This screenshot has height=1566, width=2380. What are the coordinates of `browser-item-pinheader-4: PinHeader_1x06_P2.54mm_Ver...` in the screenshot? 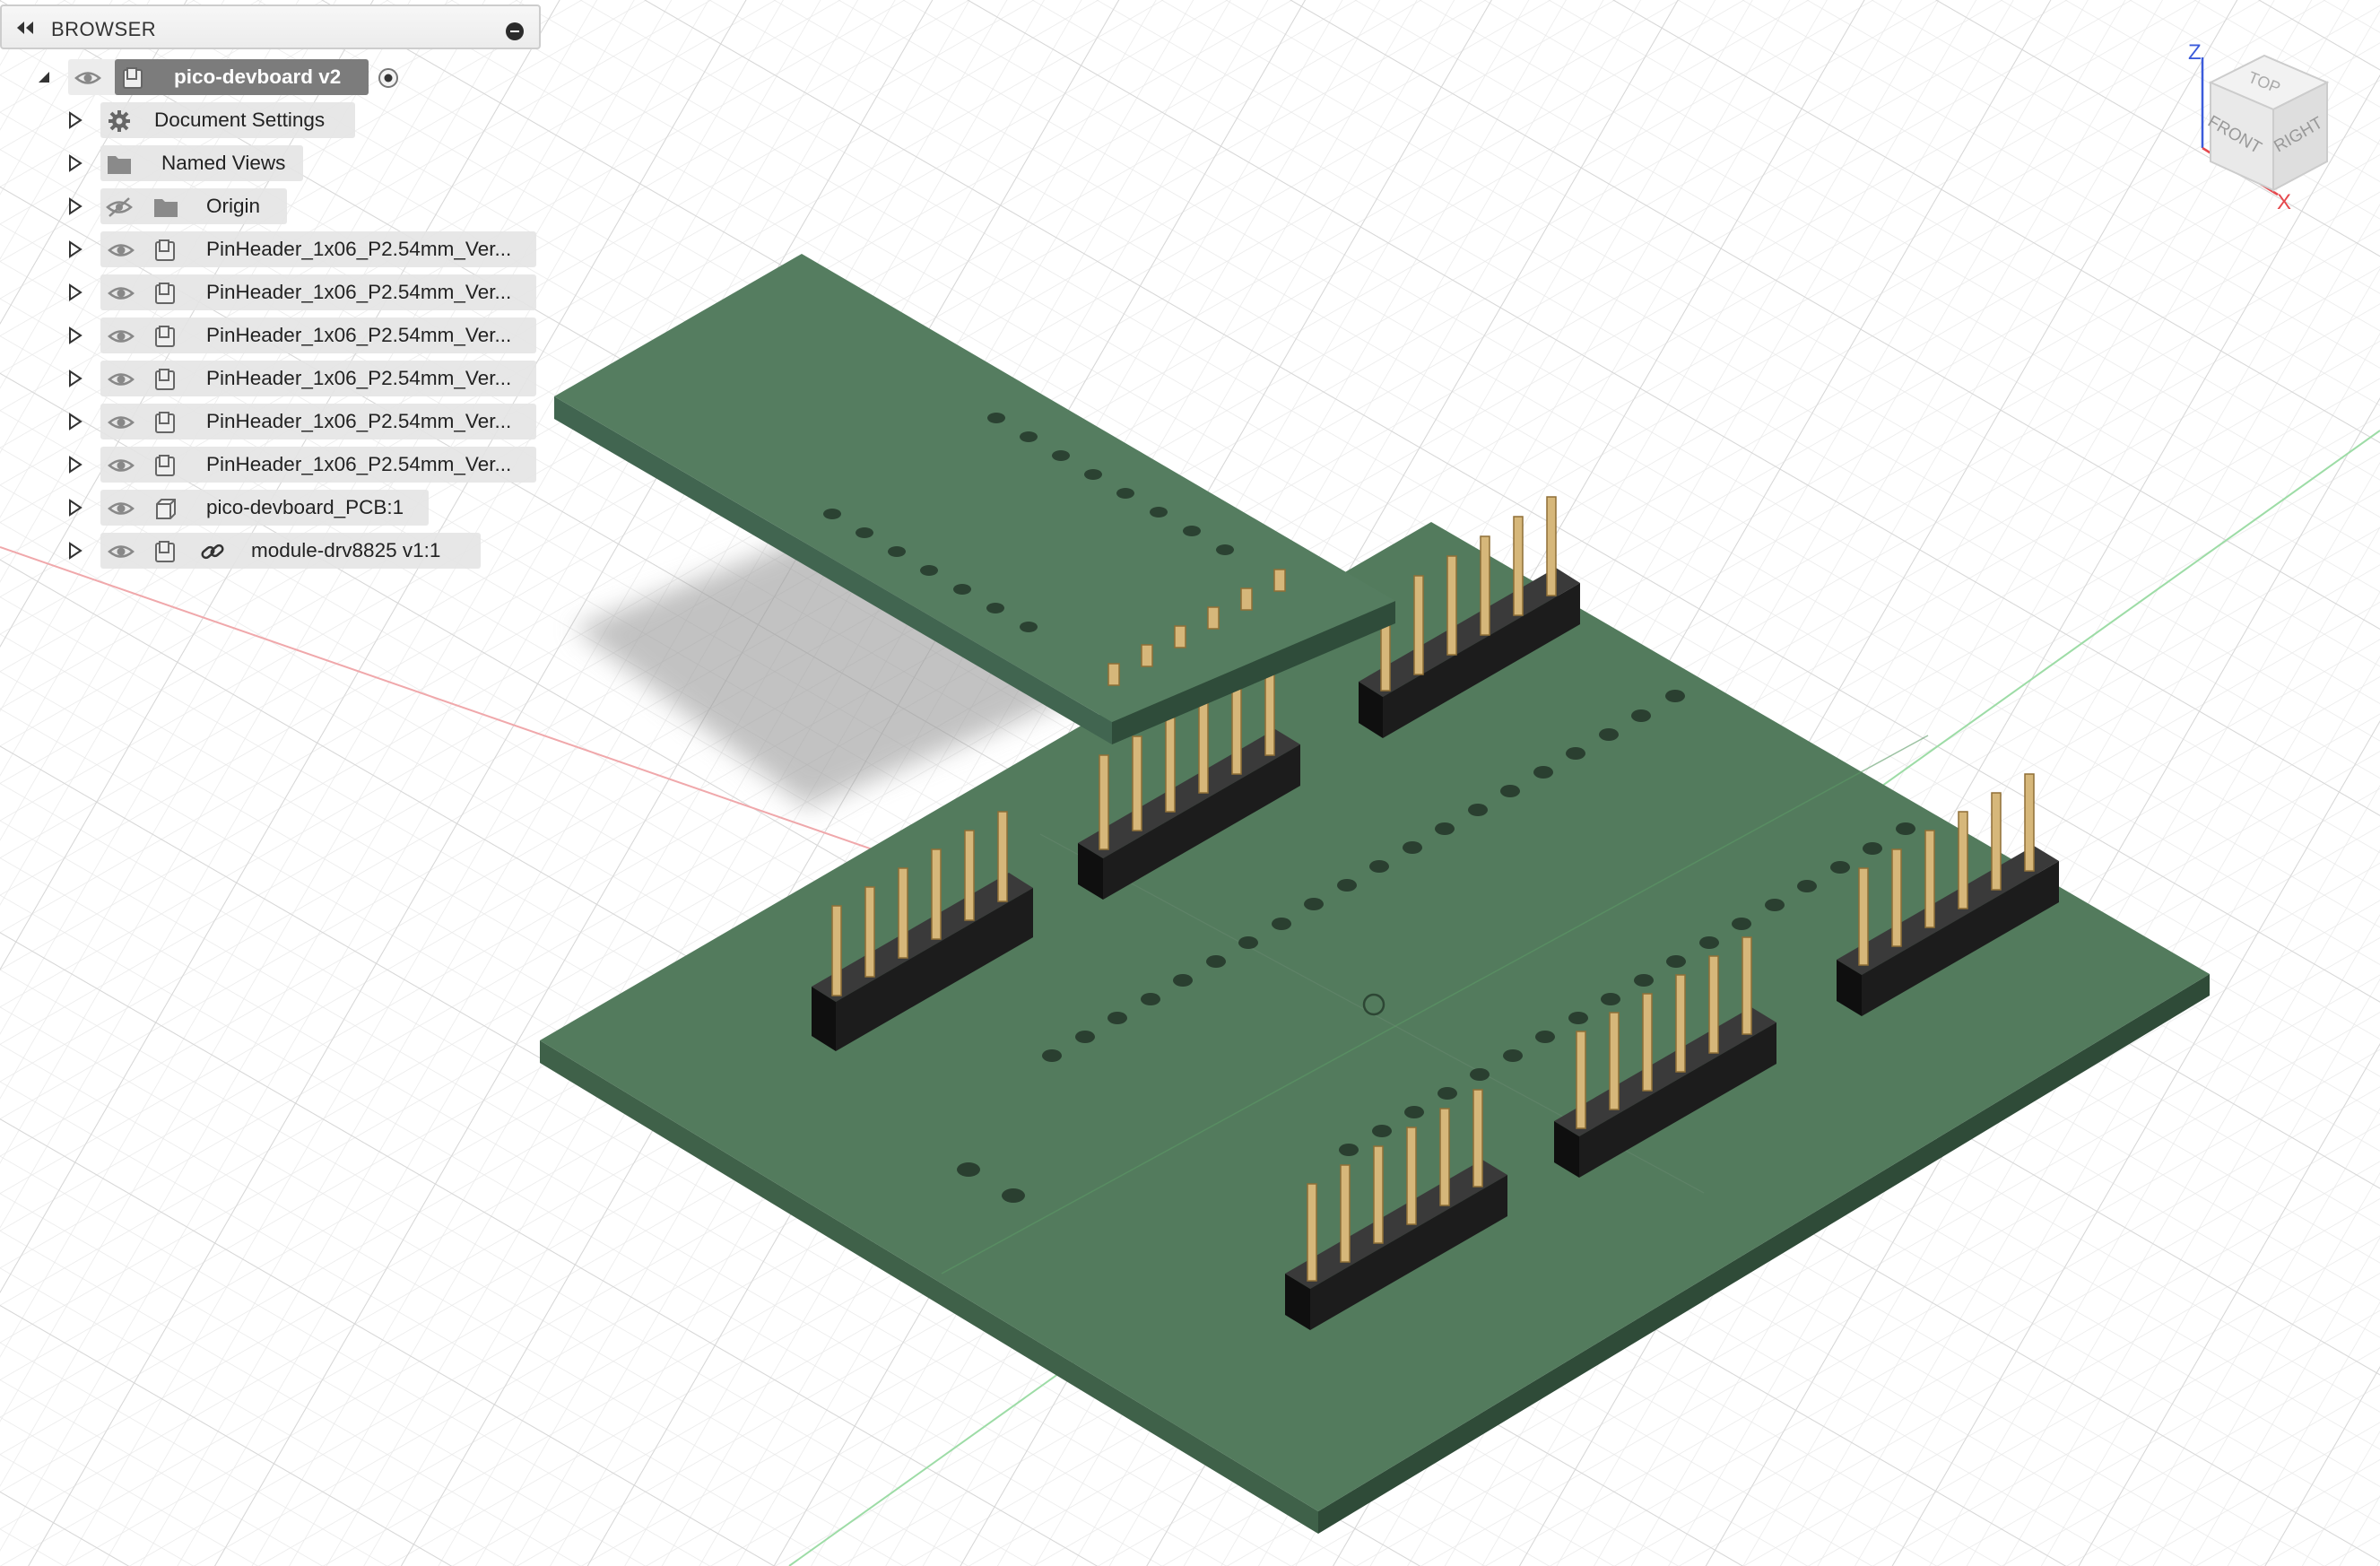 It's located at (273, 379).